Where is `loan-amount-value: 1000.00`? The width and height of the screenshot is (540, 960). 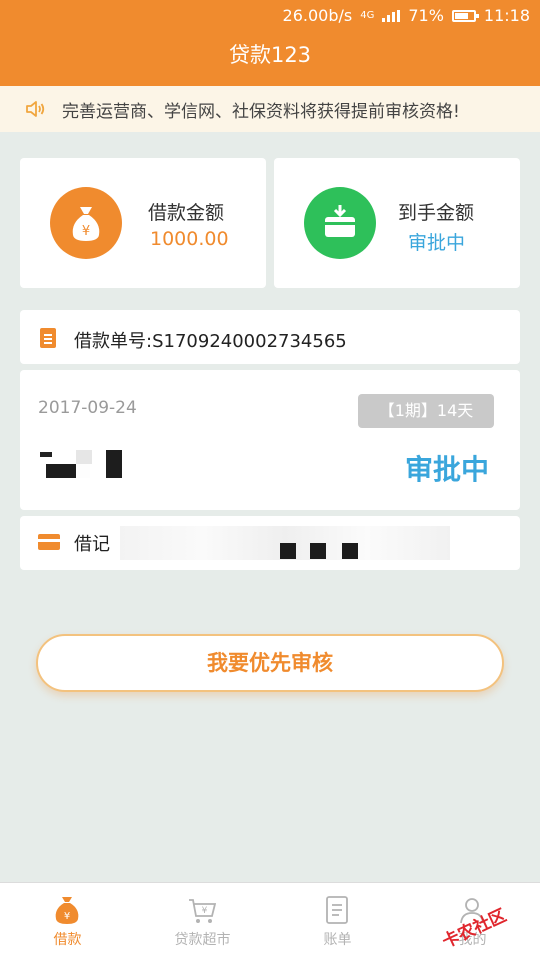 loan-amount-value: 1000.00 is located at coordinates (189, 239).